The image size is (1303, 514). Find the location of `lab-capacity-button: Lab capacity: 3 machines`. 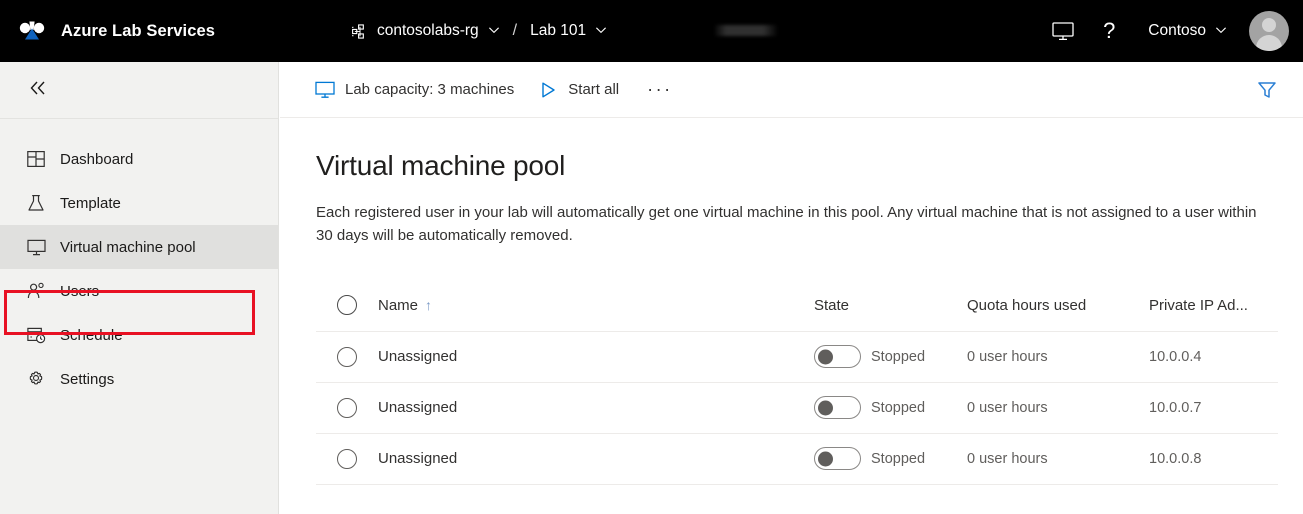

lab-capacity-button: Lab capacity: 3 machines is located at coordinates (414, 90).